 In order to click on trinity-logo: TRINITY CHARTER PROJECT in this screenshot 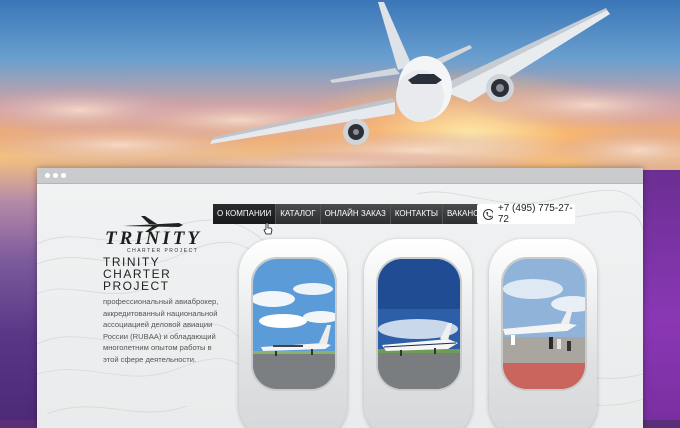, I will do `click(151, 234)`.